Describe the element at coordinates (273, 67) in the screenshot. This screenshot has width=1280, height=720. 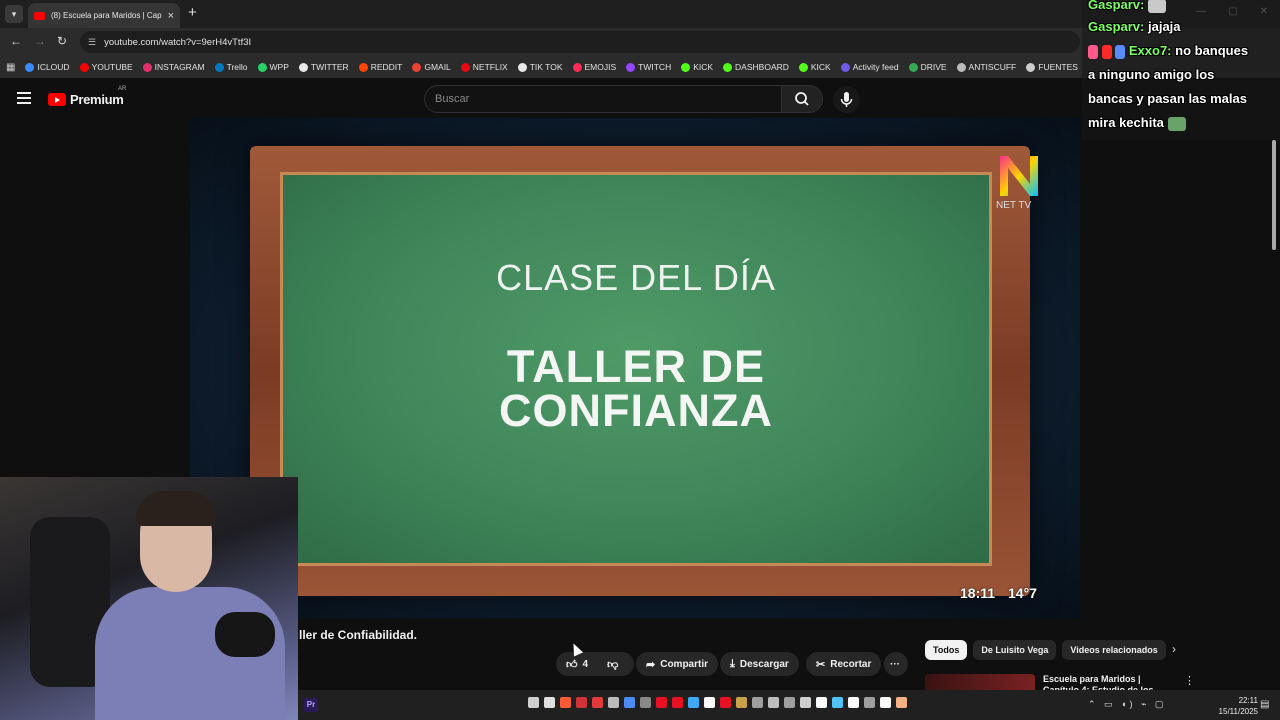
I see `bookmark-item: WPP` at that location.